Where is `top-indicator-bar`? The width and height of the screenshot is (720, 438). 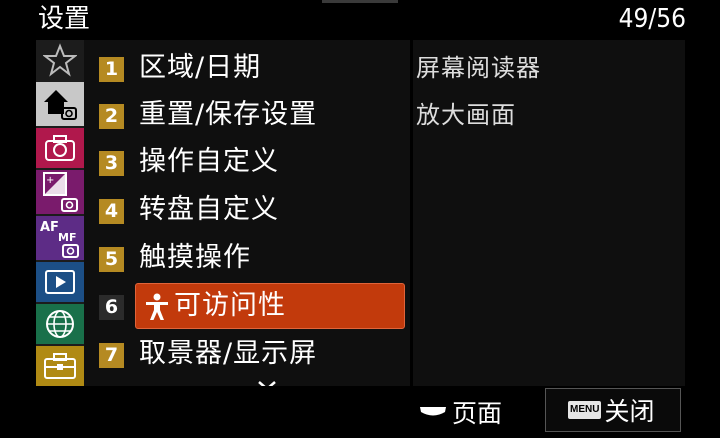 top-indicator-bar is located at coordinates (360, 1).